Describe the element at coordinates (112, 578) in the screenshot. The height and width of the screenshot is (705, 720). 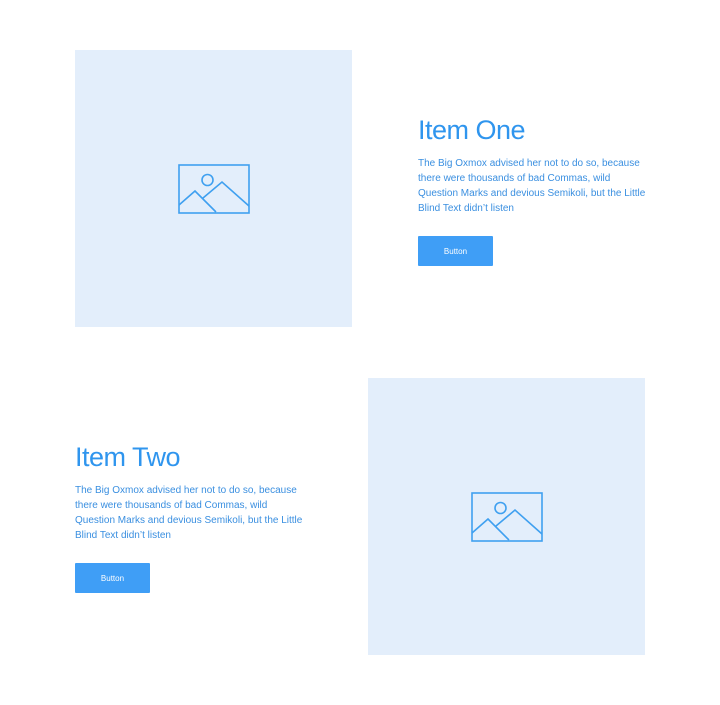
I see `item-two-button: Button` at that location.